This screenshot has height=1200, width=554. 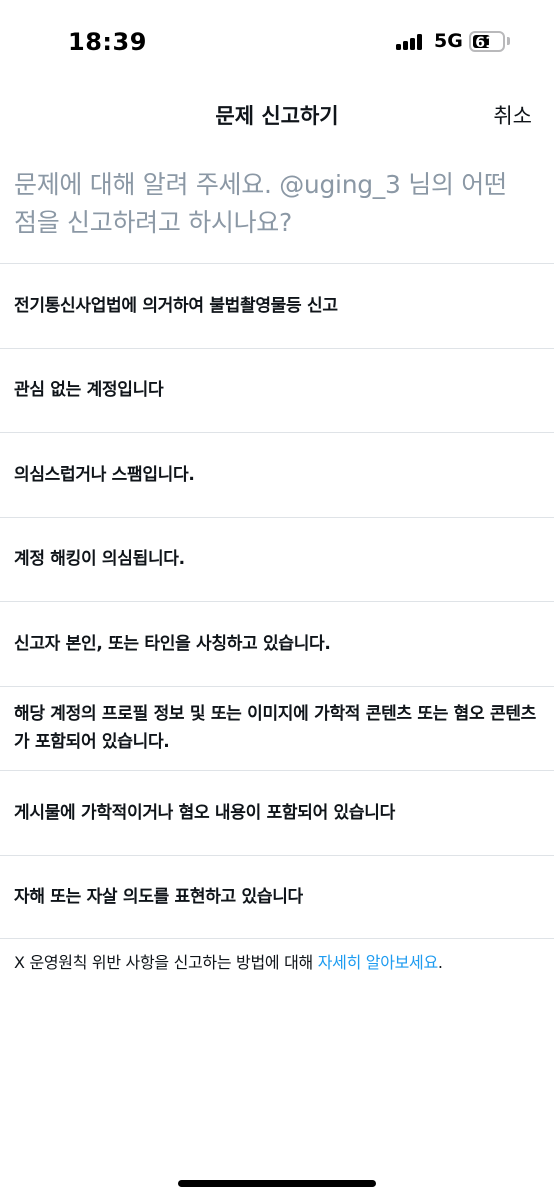 What do you see at coordinates (277, 42) in the screenshot?
I see `status-bar: 18:39 5G 61` at bounding box center [277, 42].